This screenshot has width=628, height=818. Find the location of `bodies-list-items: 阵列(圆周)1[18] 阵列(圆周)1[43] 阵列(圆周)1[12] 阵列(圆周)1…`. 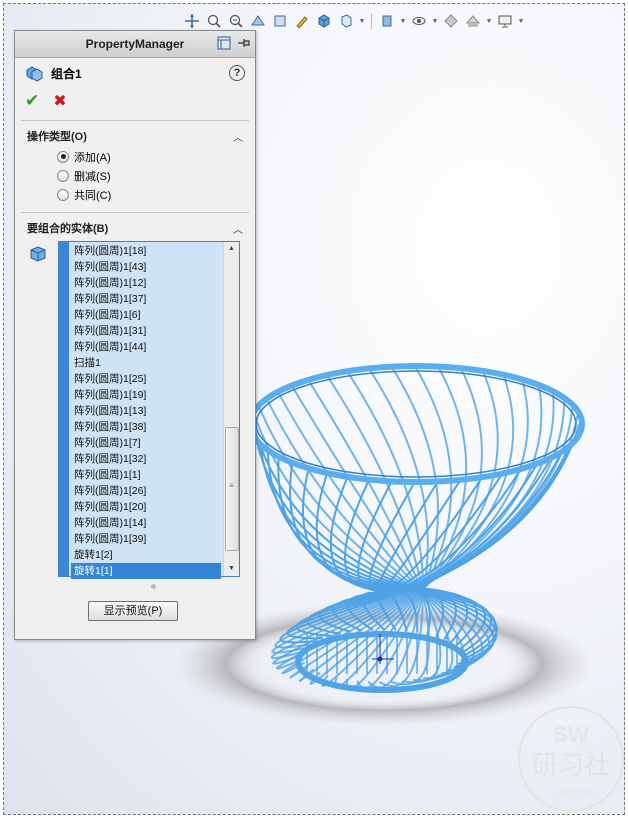

bodies-list-items: 阵列(圆周)1[18] 阵列(圆周)1[43] 阵列(圆周)1[12] 阵列(圆周)1… is located at coordinates (146, 411).